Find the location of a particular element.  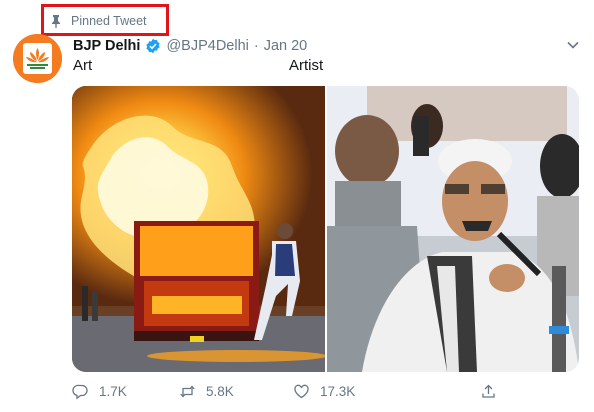

retweet-icon is located at coordinates (187, 391).